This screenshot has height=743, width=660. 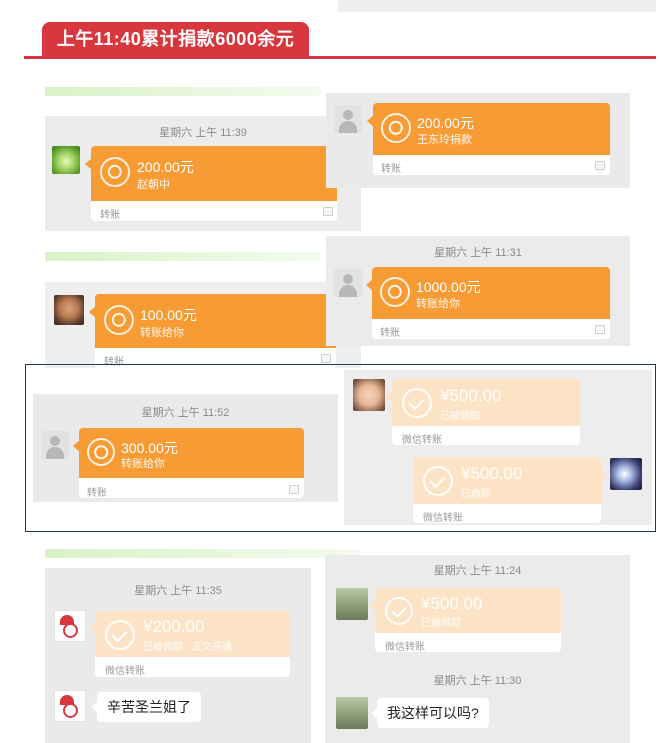 I want to click on timestamp: 星期六 上午 11:30, so click(x=477, y=681).